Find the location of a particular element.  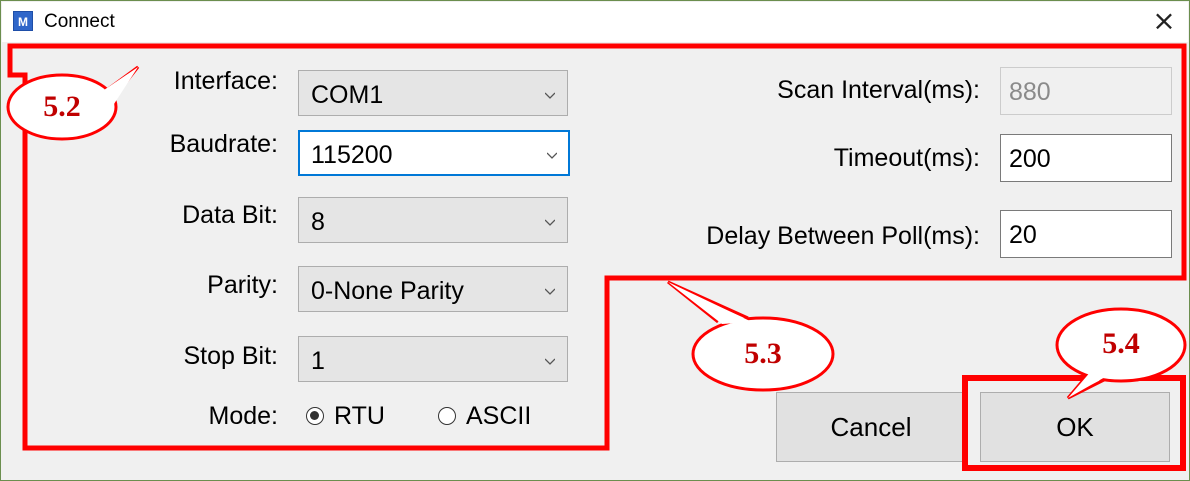

callout-5-3-label: 5.3 is located at coordinates (763, 353).